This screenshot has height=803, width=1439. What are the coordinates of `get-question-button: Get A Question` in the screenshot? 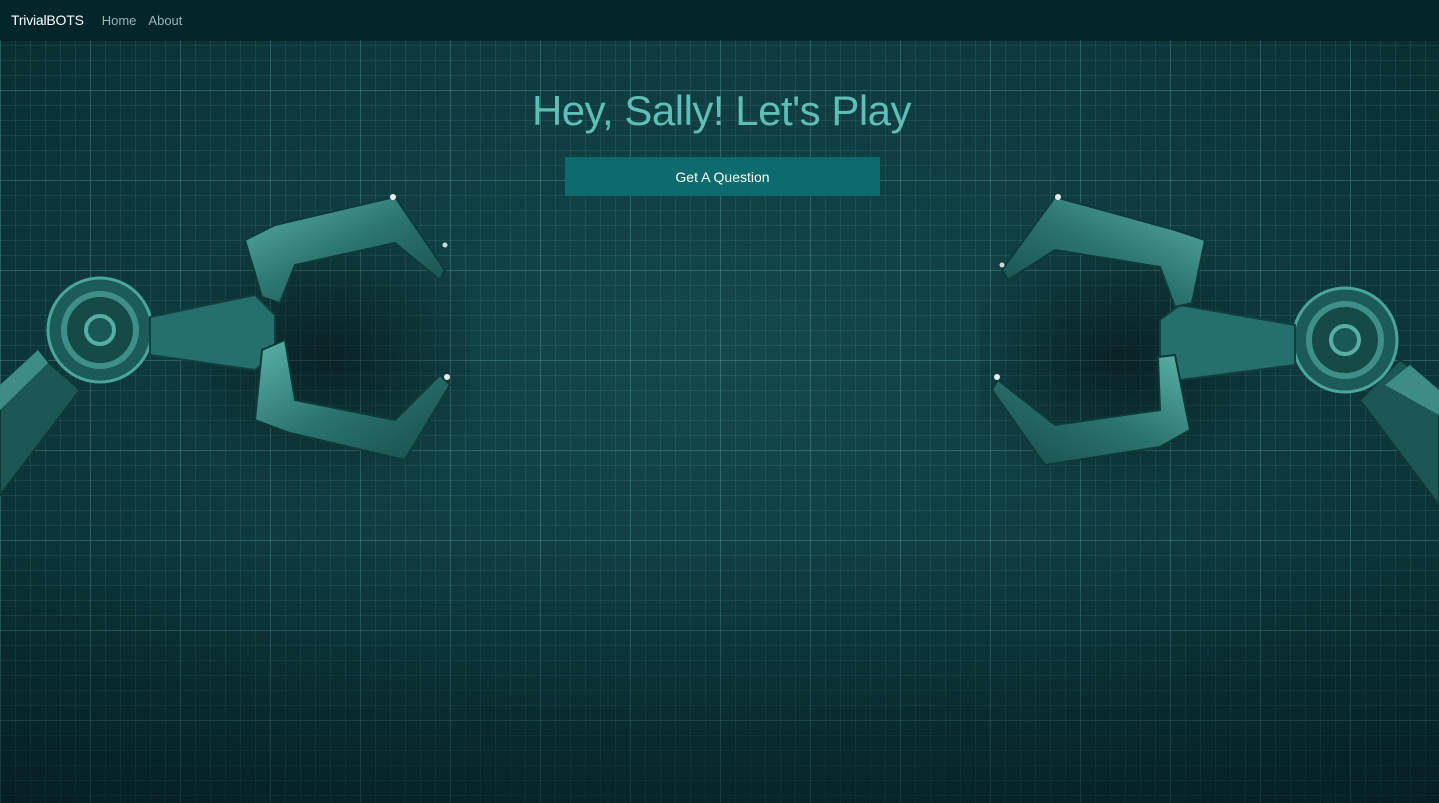 It's located at (722, 176).